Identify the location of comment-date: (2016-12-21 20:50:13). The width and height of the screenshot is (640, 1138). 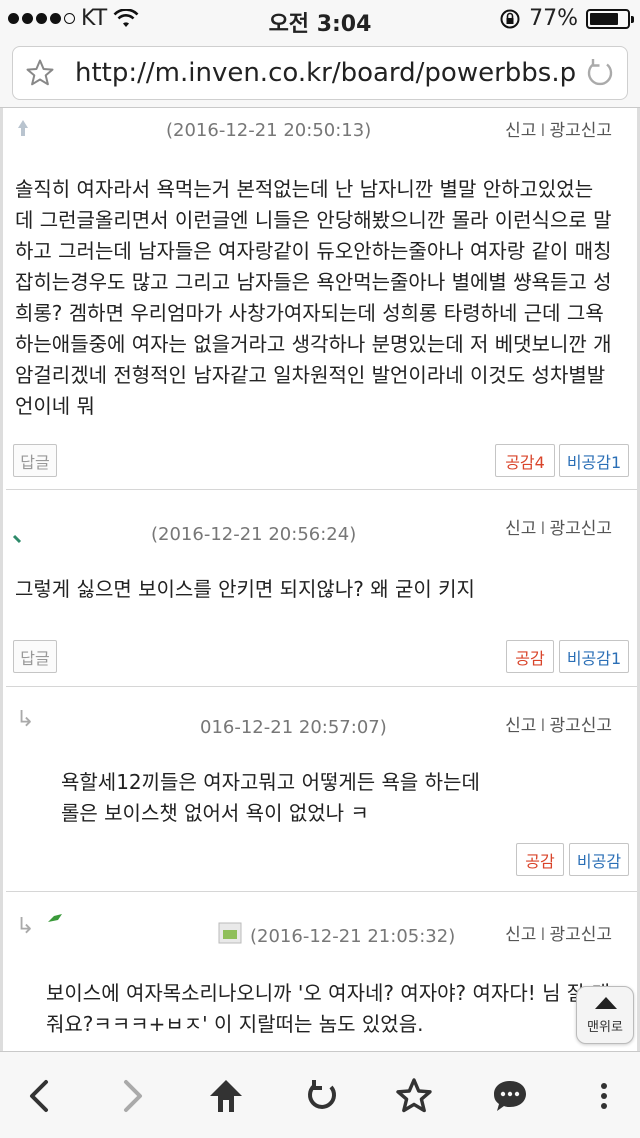
(269, 130).